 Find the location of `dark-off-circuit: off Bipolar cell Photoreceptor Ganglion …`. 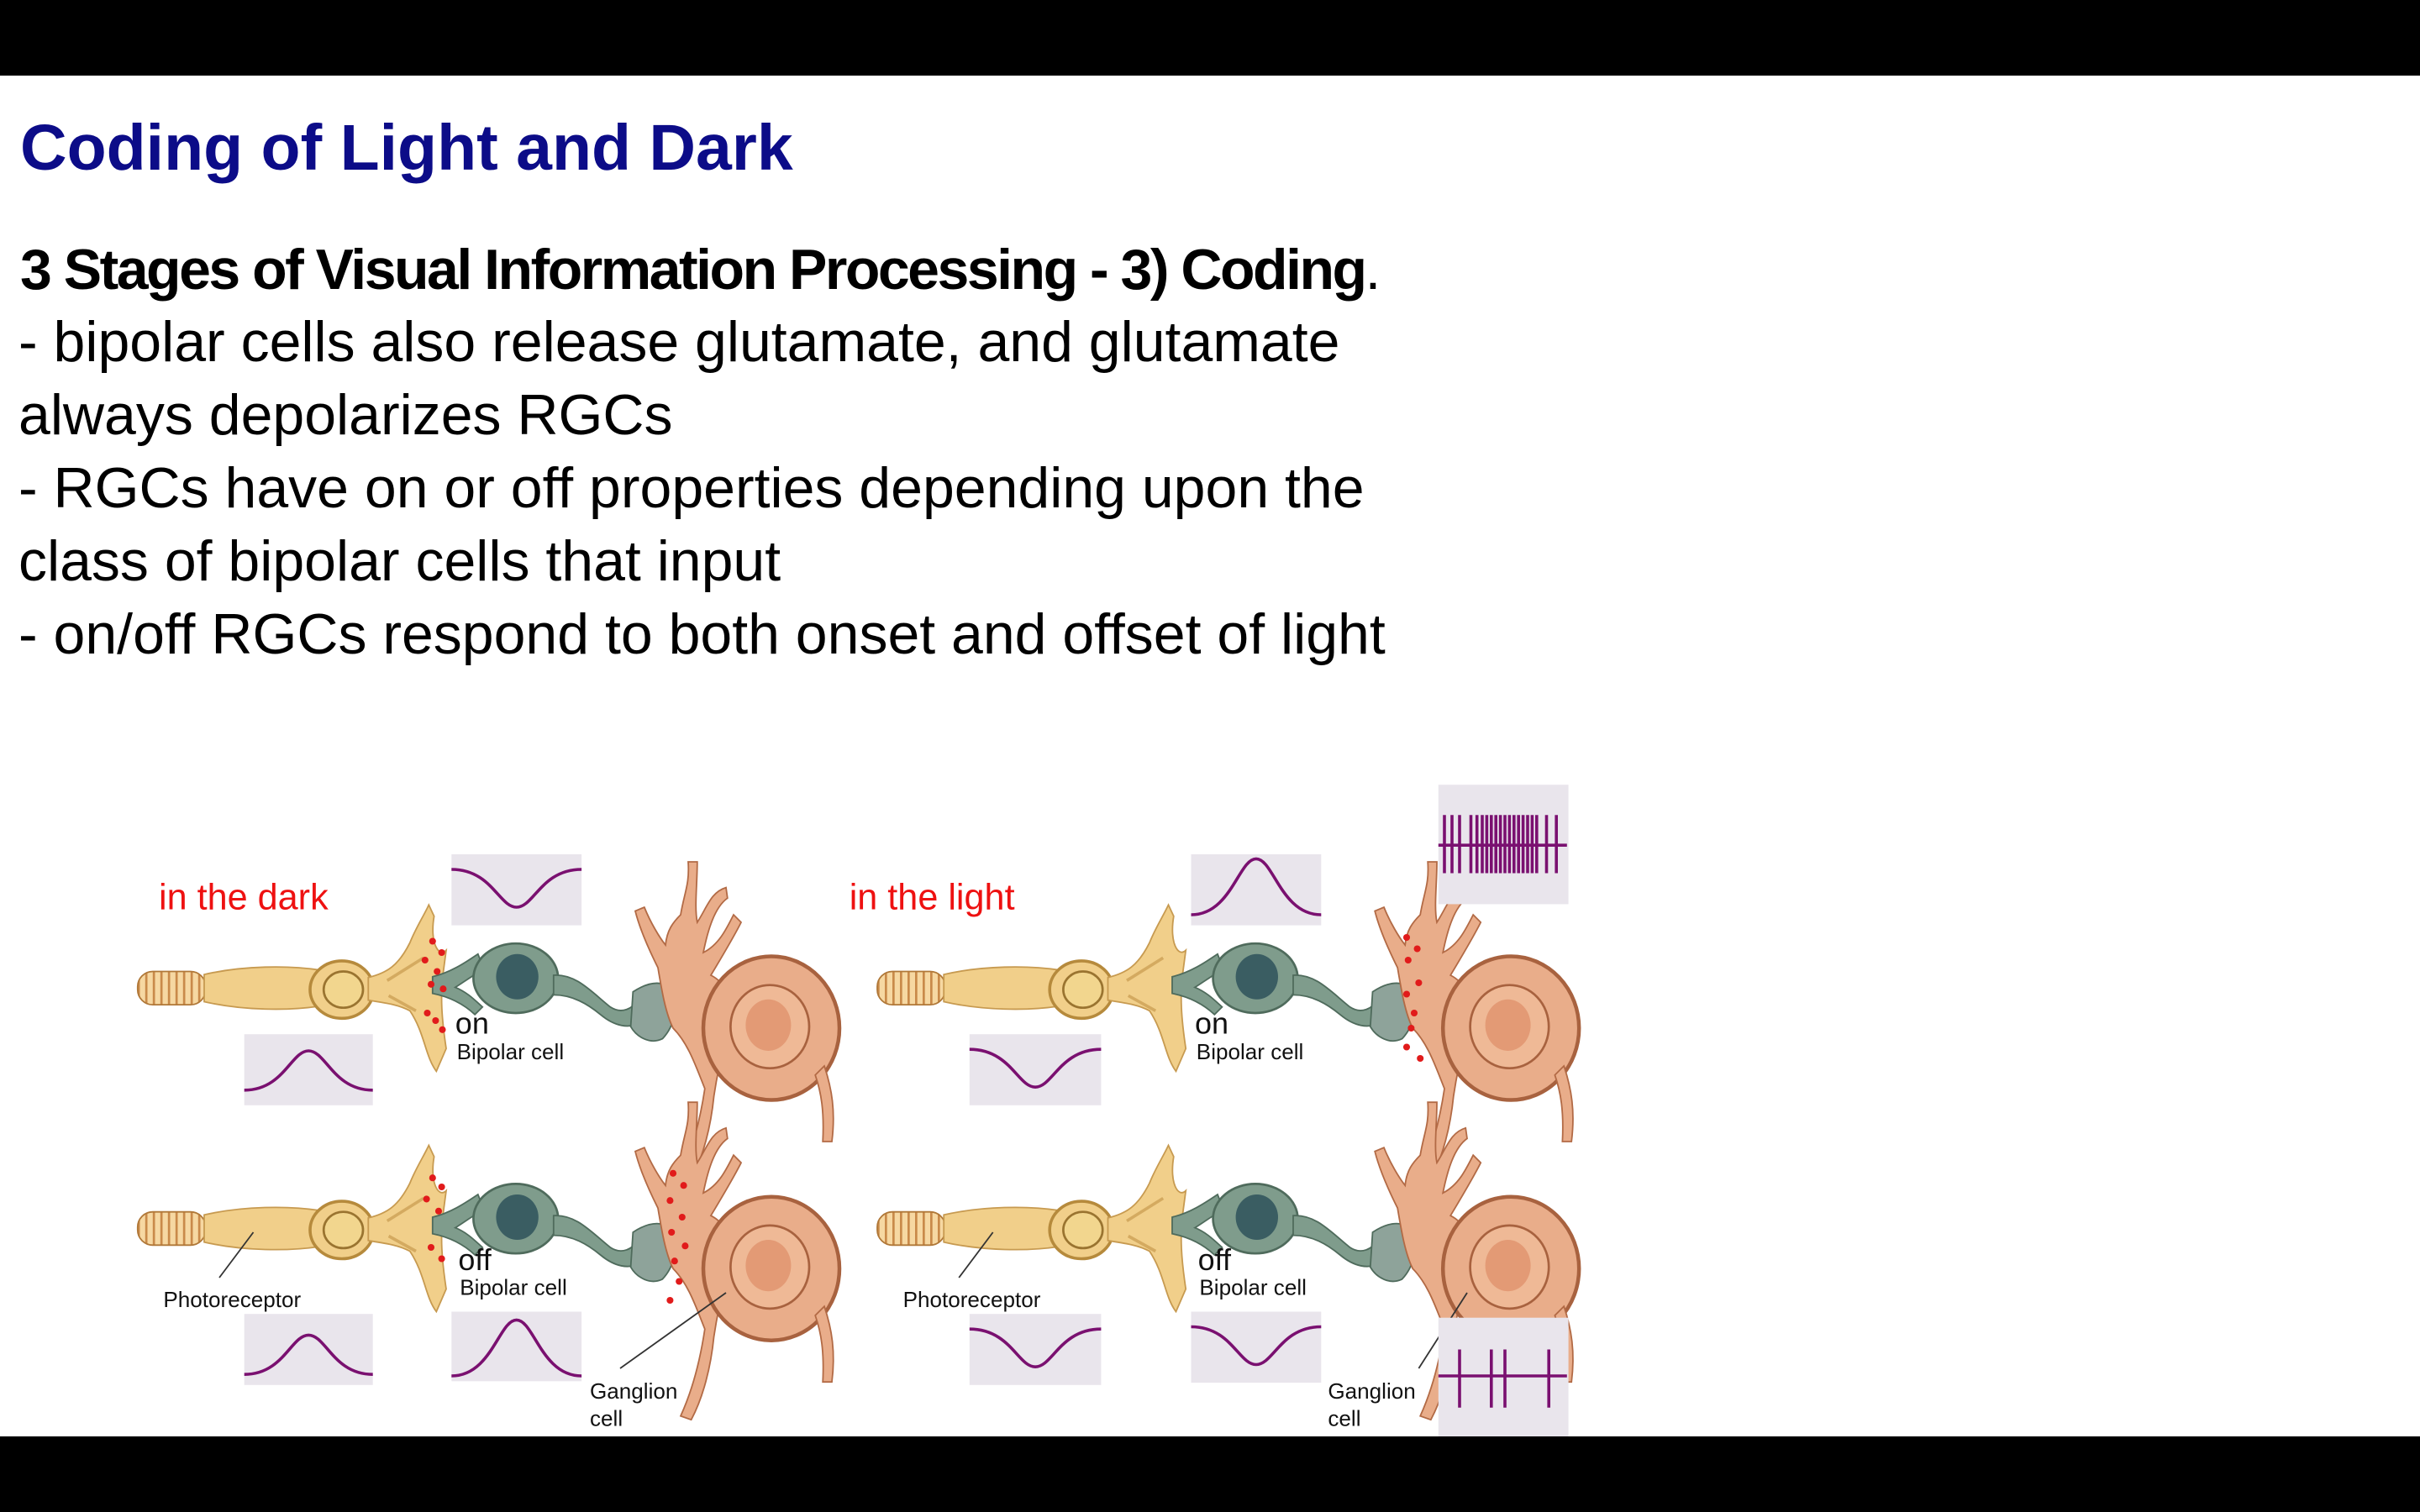

dark-off-circuit: off Bipolar cell Photoreceptor Ganglion … is located at coordinates (487, 1266).